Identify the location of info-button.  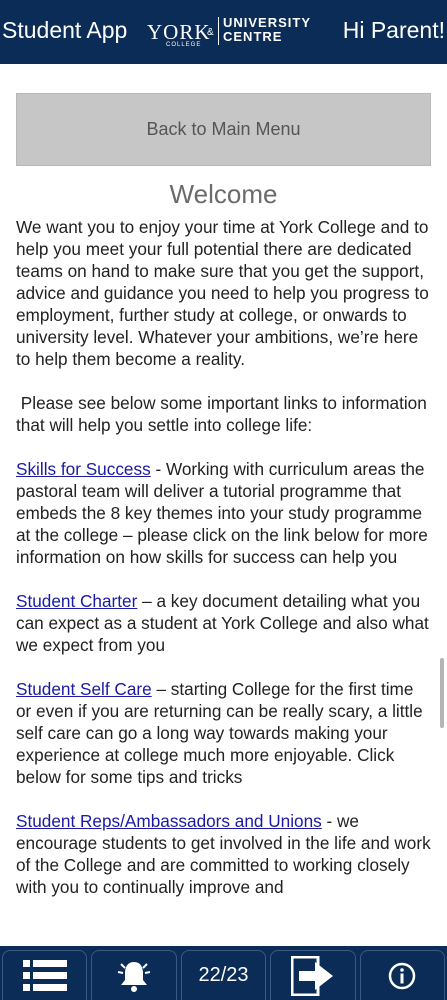
(402, 975).